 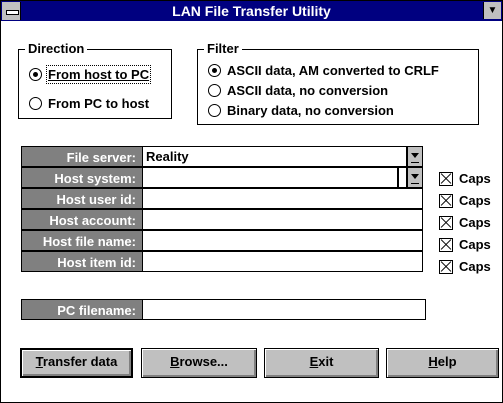 What do you see at coordinates (82, 198) in the screenshot?
I see `host-user-id-label: Host user id:` at bounding box center [82, 198].